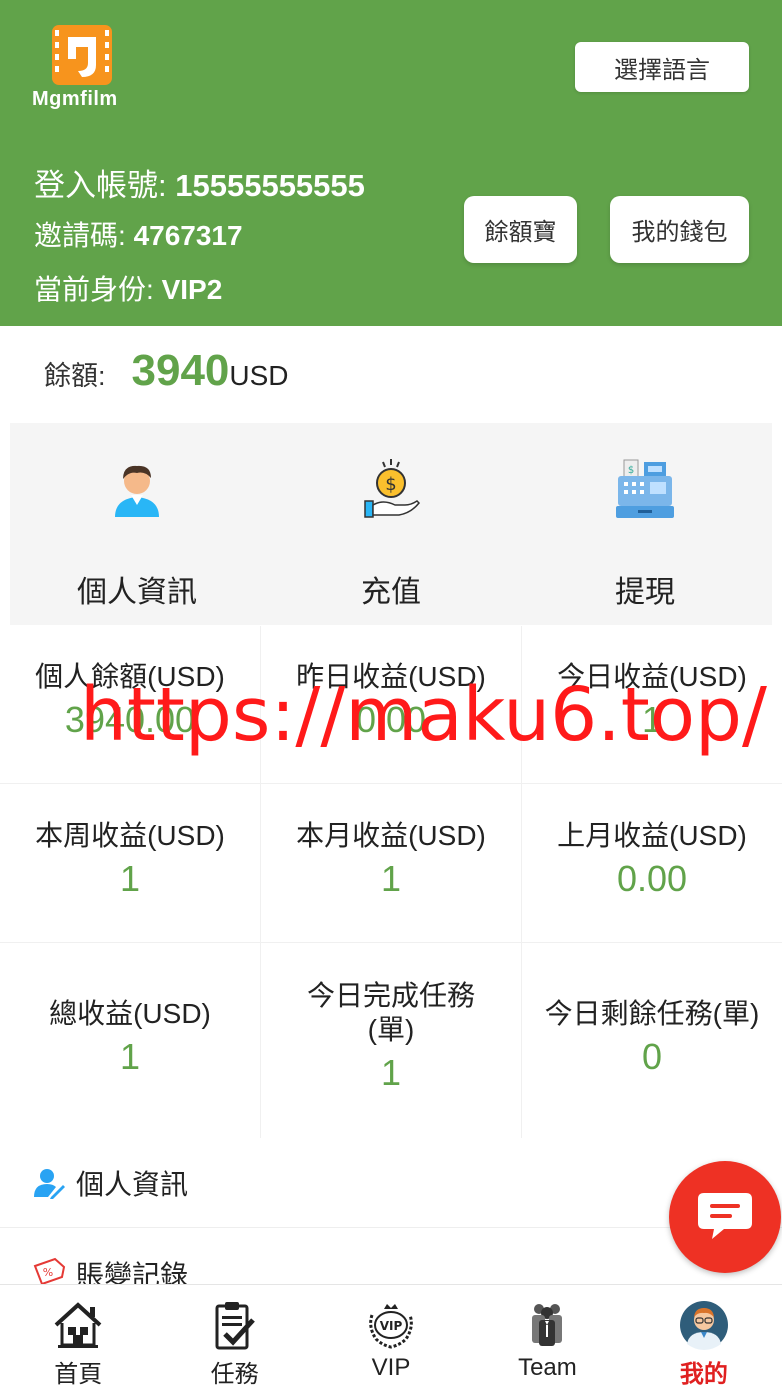  What do you see at coordinates (132, 1184) in the screenshot?
I see `list-item-label: 個人資訊` at bounding box center [132, 1184].